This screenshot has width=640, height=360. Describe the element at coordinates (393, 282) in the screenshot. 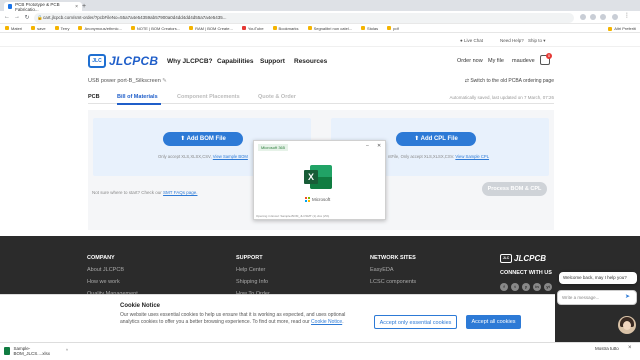

I see `footer-link: LCSC components` at that location.